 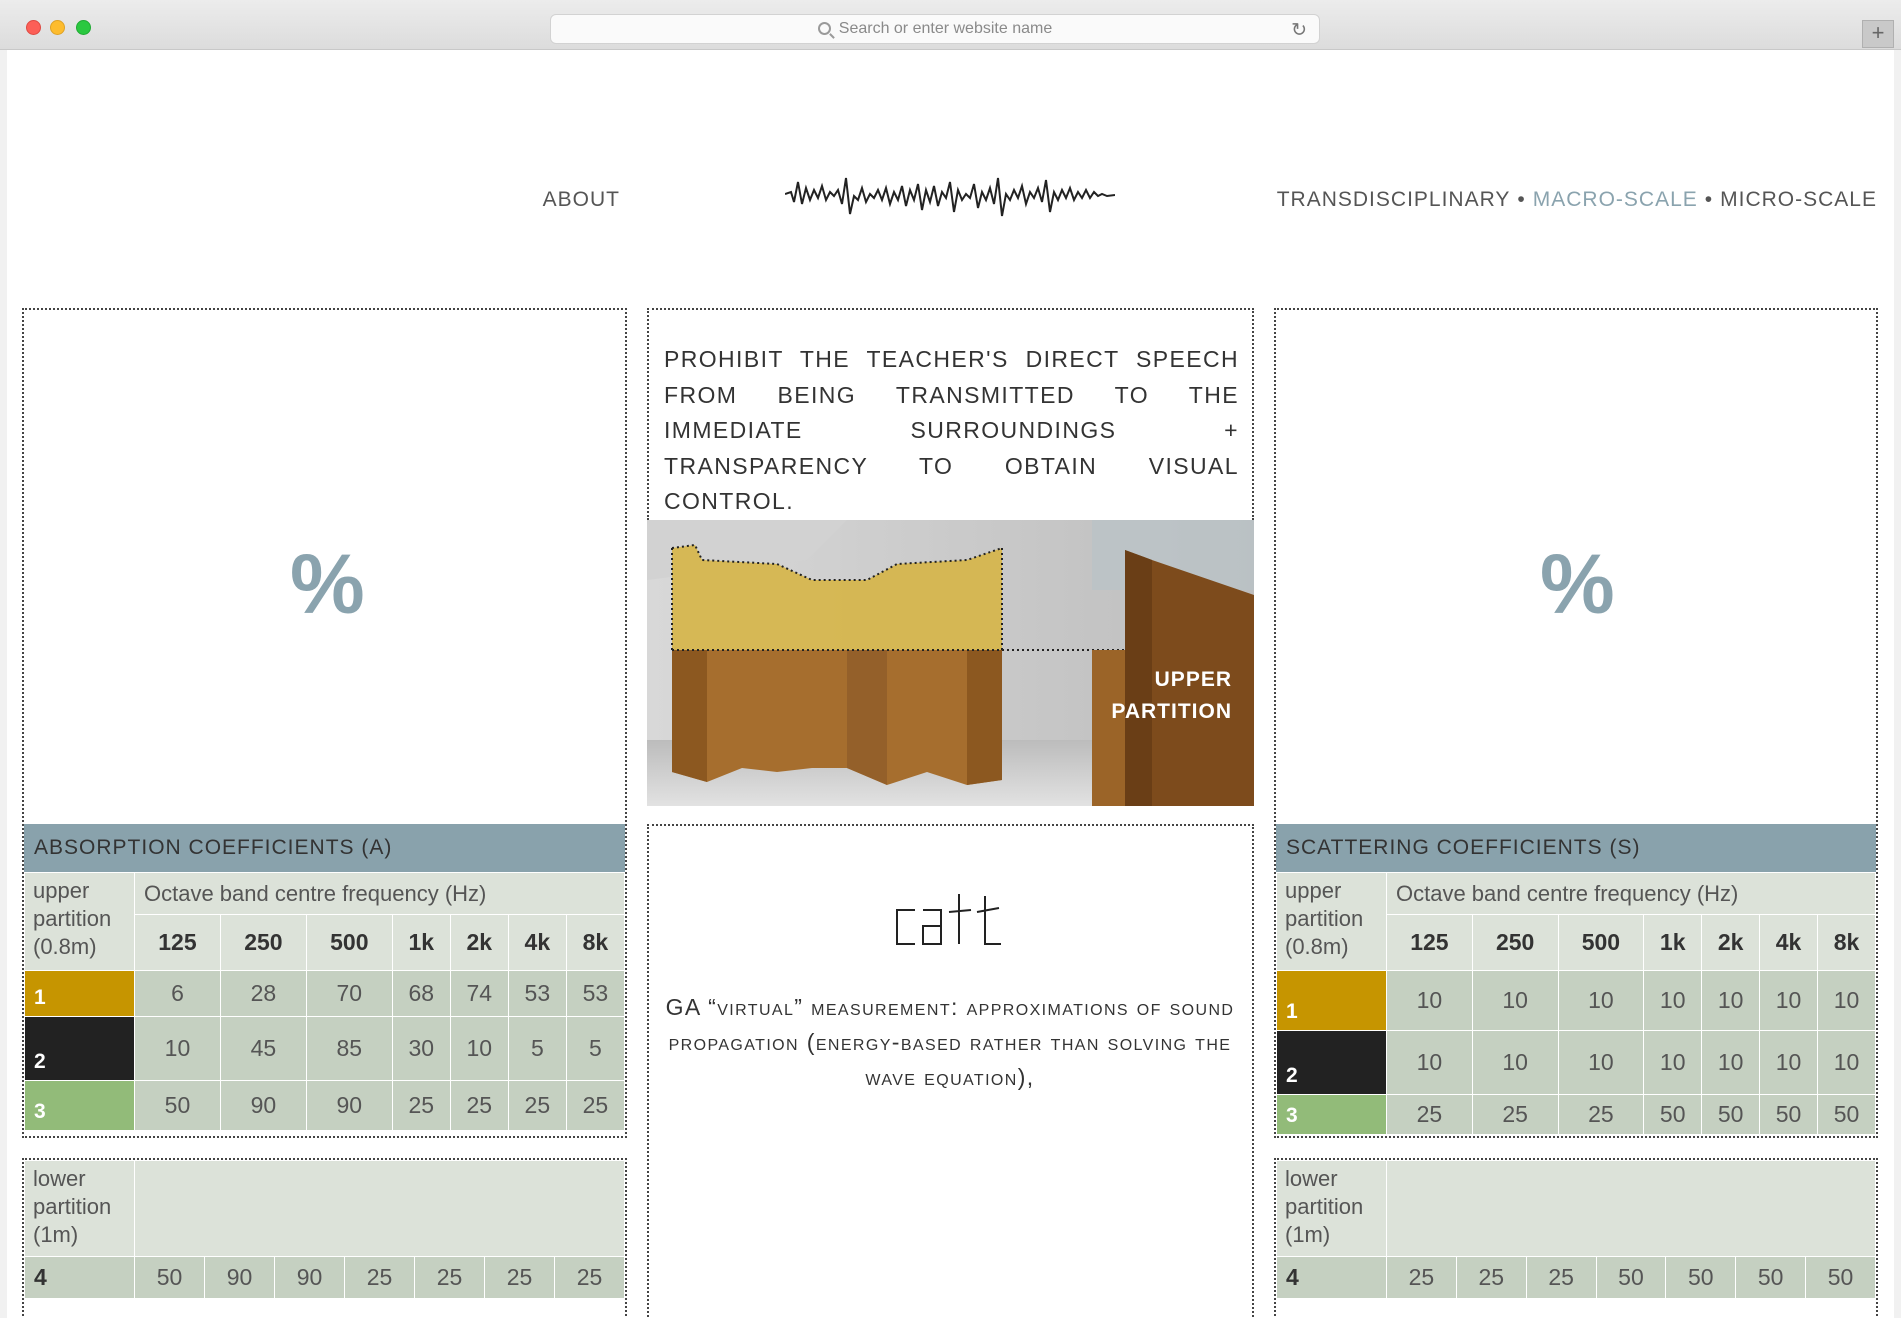 I want to click on table-cell: 30, so click(x=421, y=1048).